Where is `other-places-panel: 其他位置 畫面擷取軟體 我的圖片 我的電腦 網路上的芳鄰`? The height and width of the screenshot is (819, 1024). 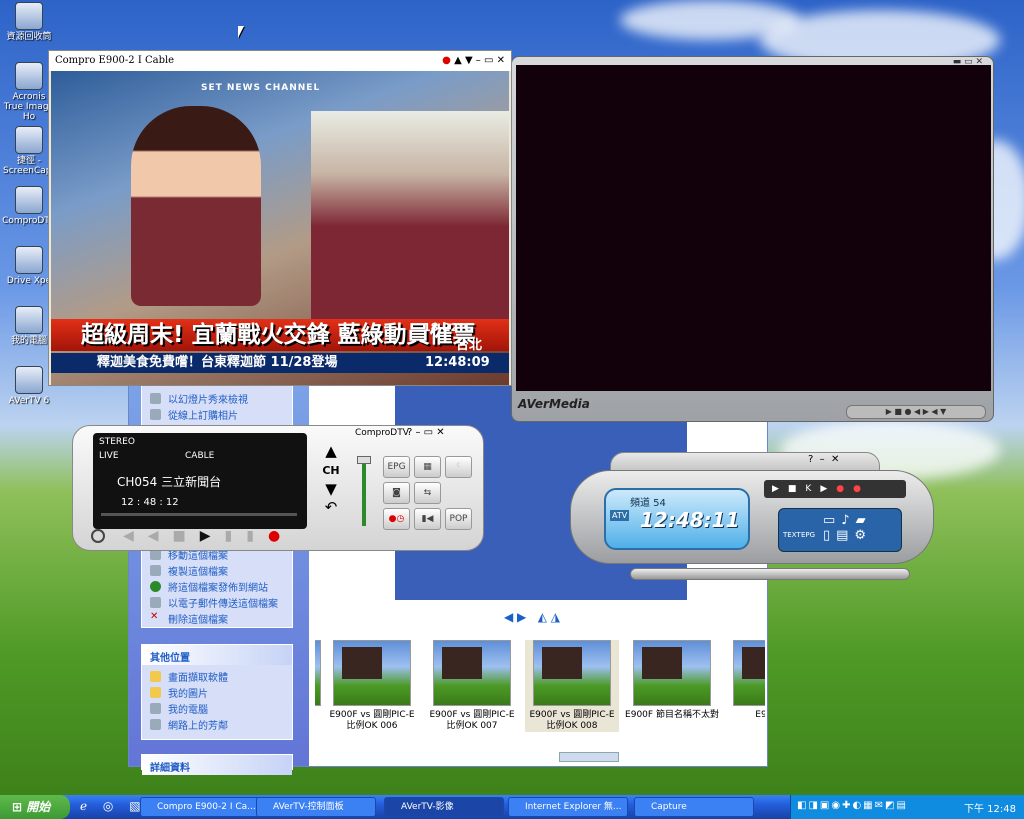
other-places-panel: 其他位置 畫面擷取軟體 我的圖片 我的電腦 網路上的芳鄰 is located at coordinates (217, 692).